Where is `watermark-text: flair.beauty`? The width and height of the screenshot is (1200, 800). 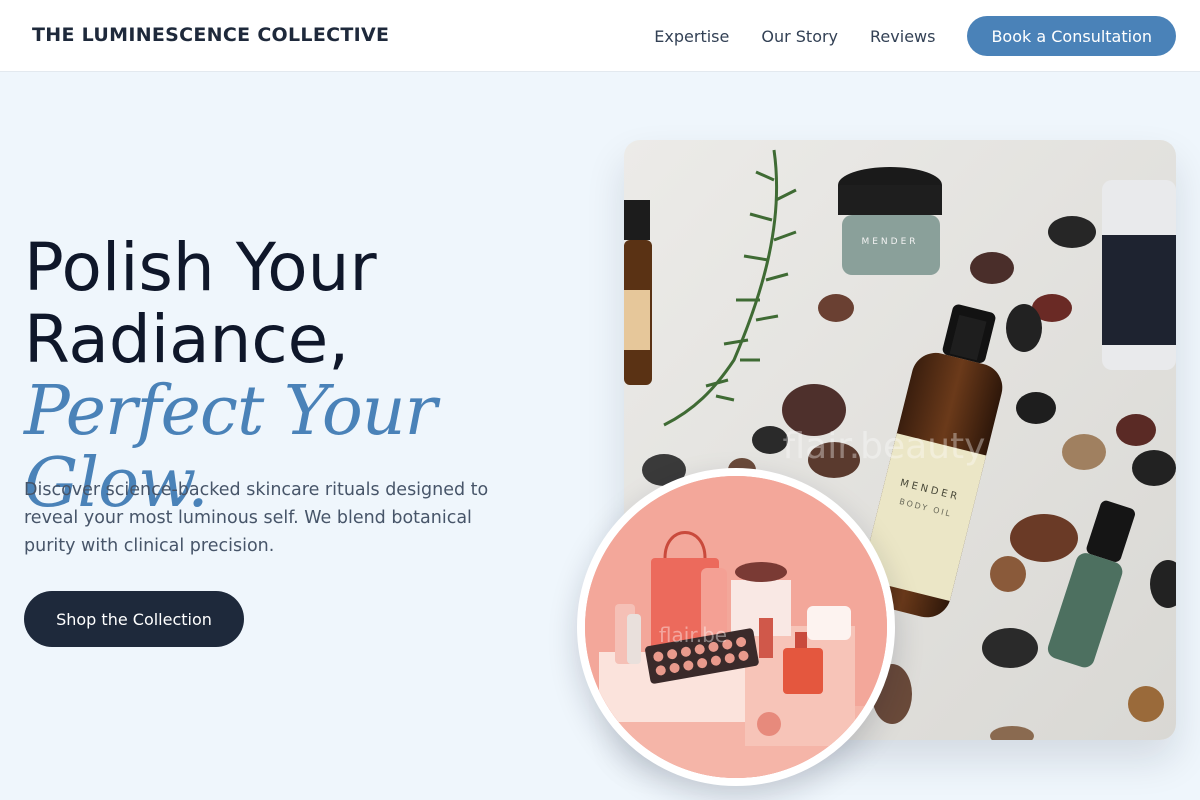
watermark-text: flair.beauty is located at coordinates (884, 446).